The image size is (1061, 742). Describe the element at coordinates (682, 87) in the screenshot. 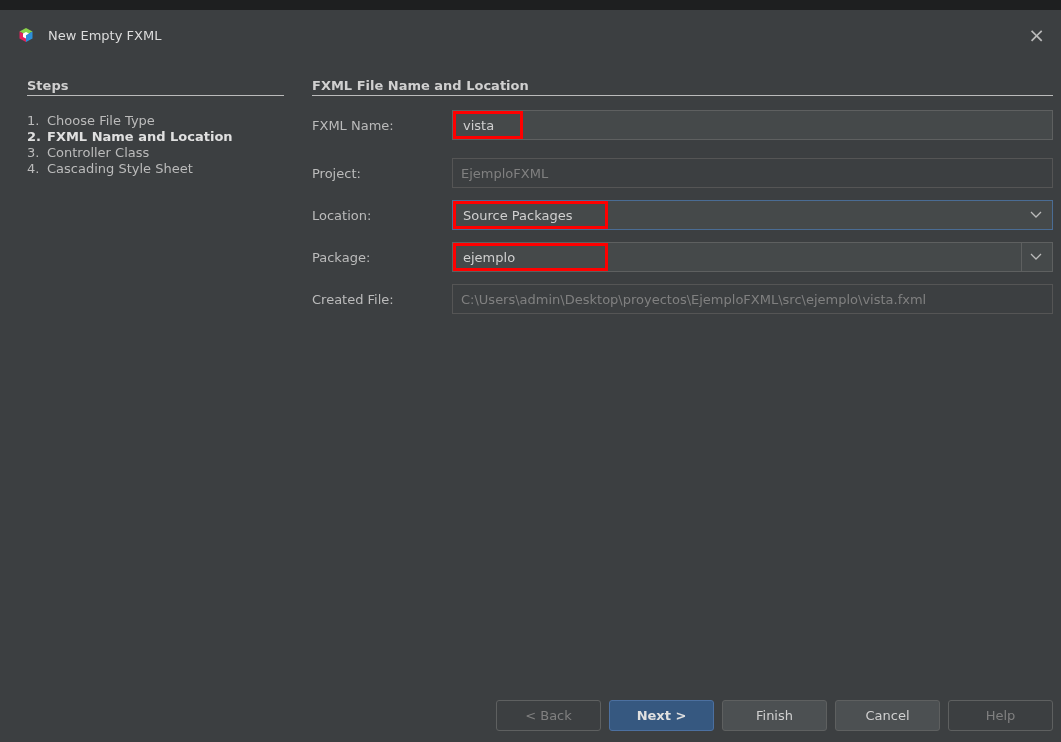

I see `section-heading: FXML File Name and Location` at that location.